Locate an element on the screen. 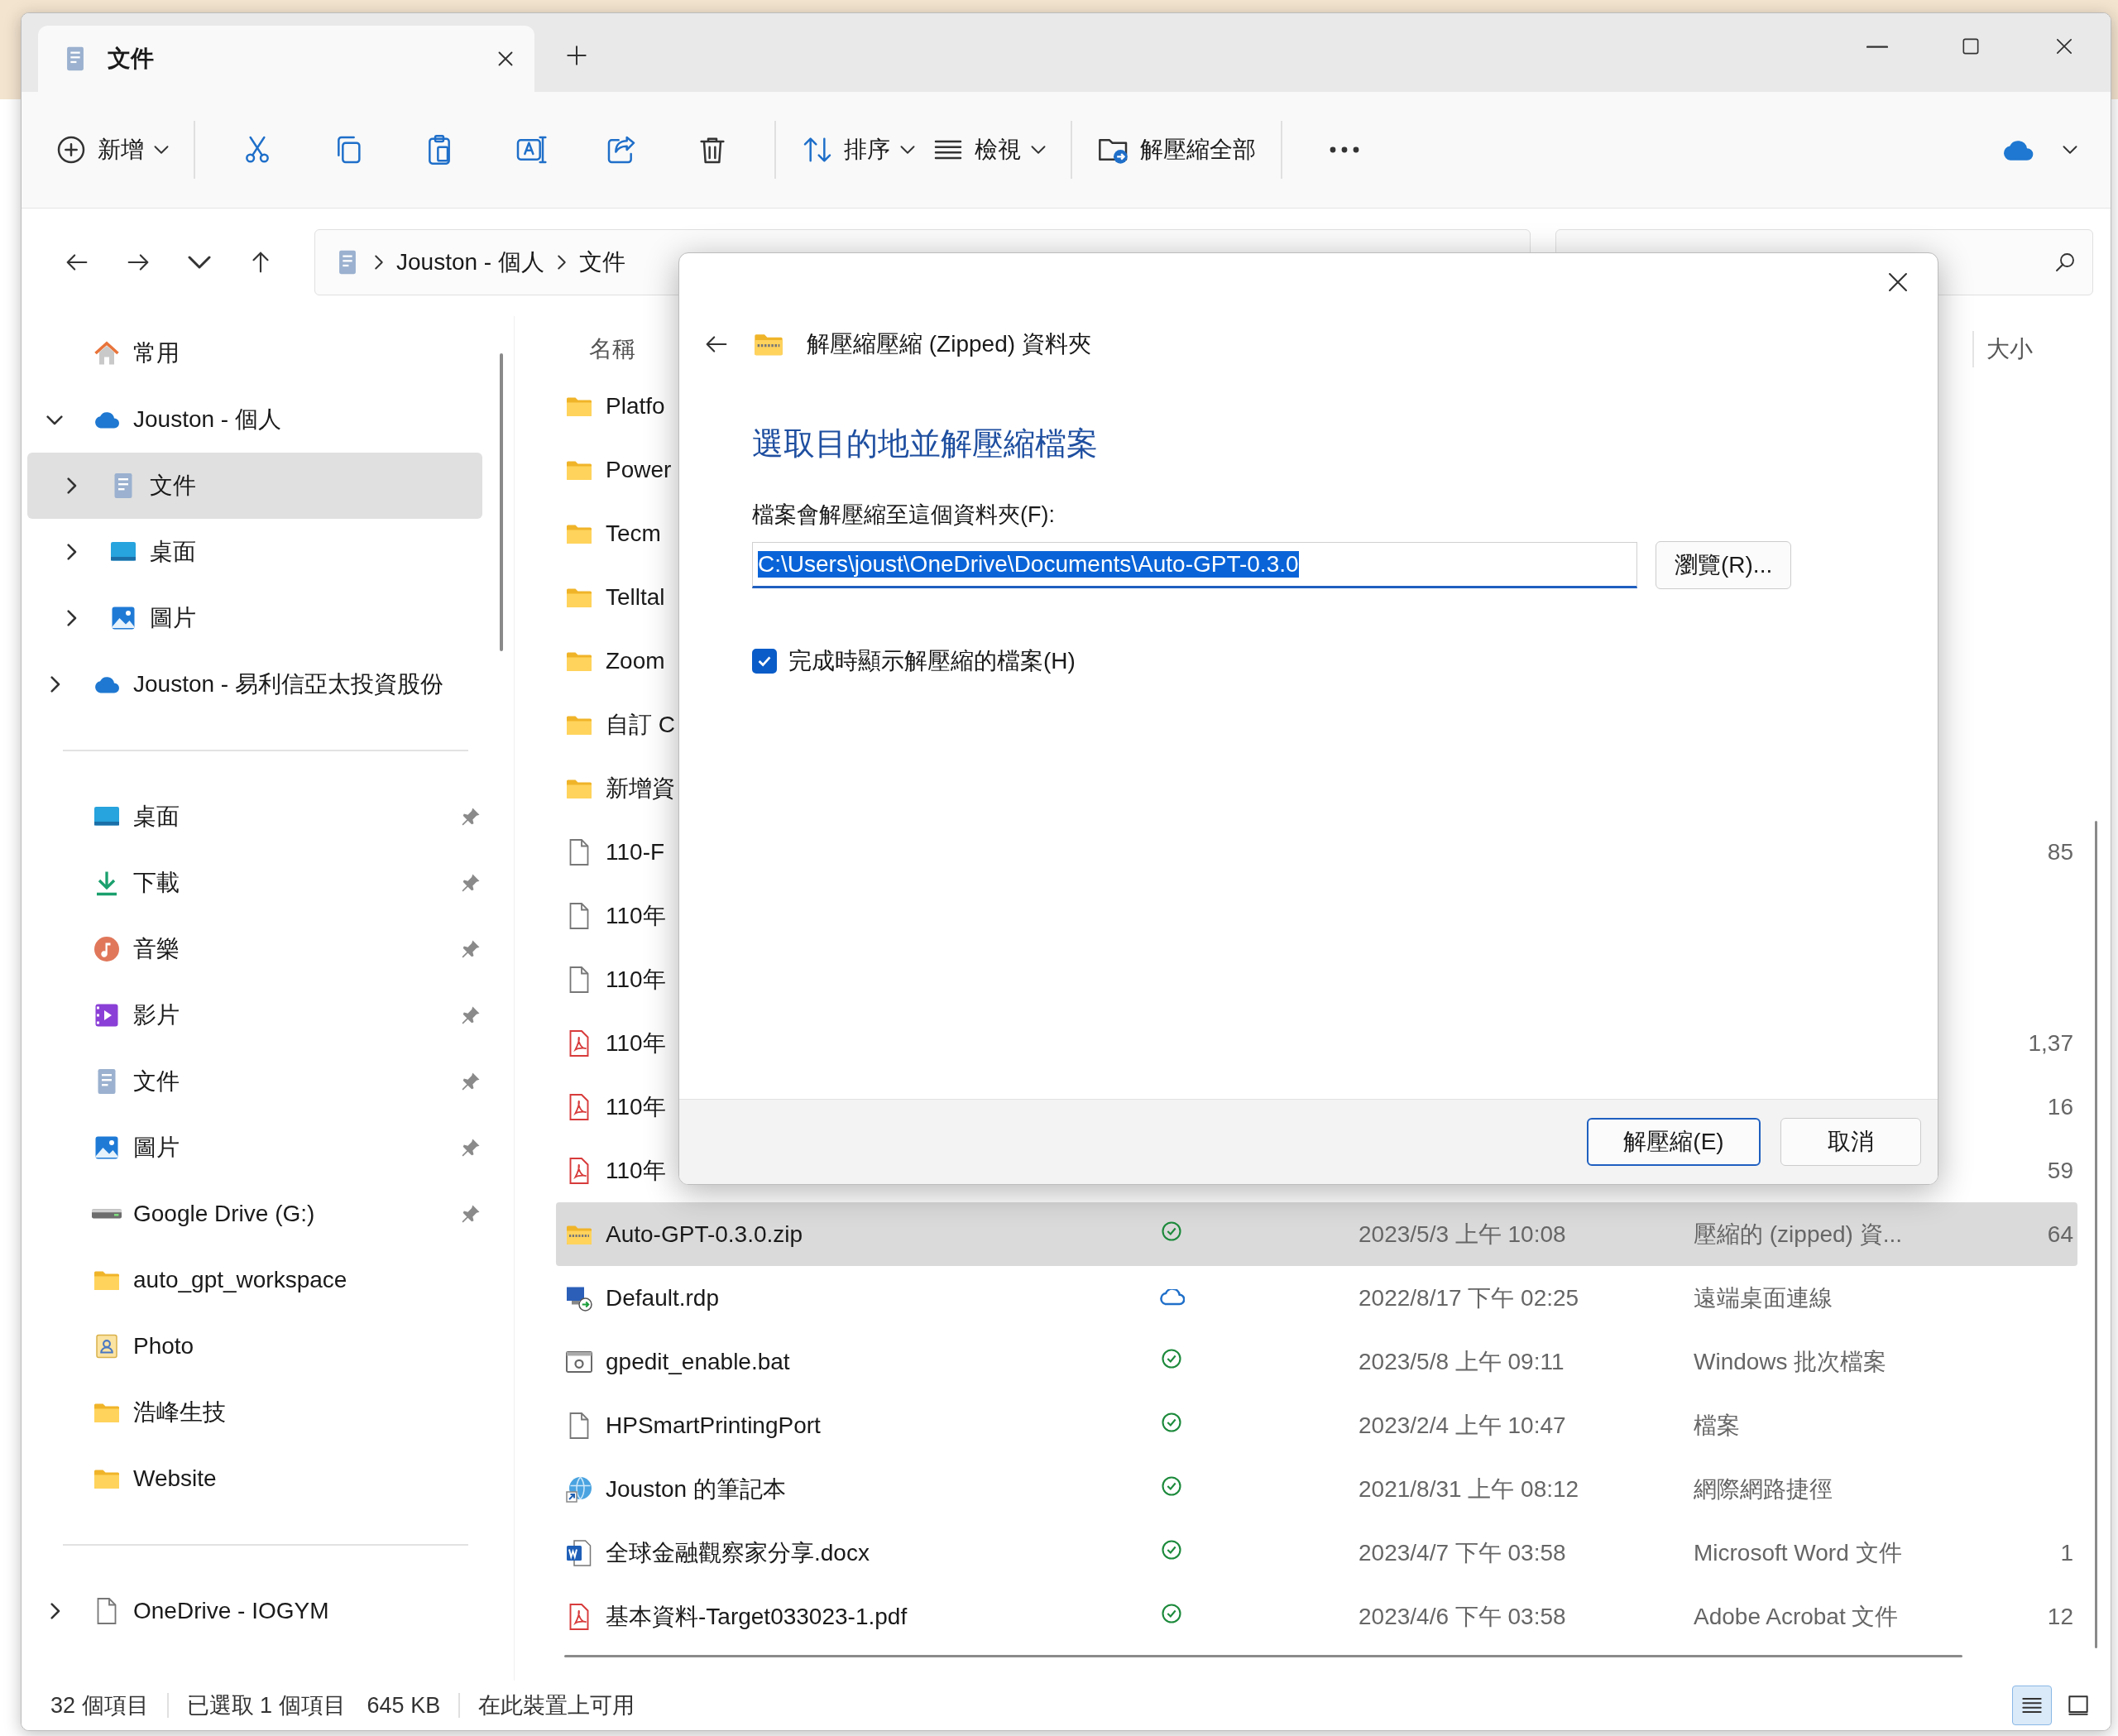 The height and width of the screenshot is (1736, 2118). file-name: gpedit_enable.bat is located at coordinates (698, 1362).